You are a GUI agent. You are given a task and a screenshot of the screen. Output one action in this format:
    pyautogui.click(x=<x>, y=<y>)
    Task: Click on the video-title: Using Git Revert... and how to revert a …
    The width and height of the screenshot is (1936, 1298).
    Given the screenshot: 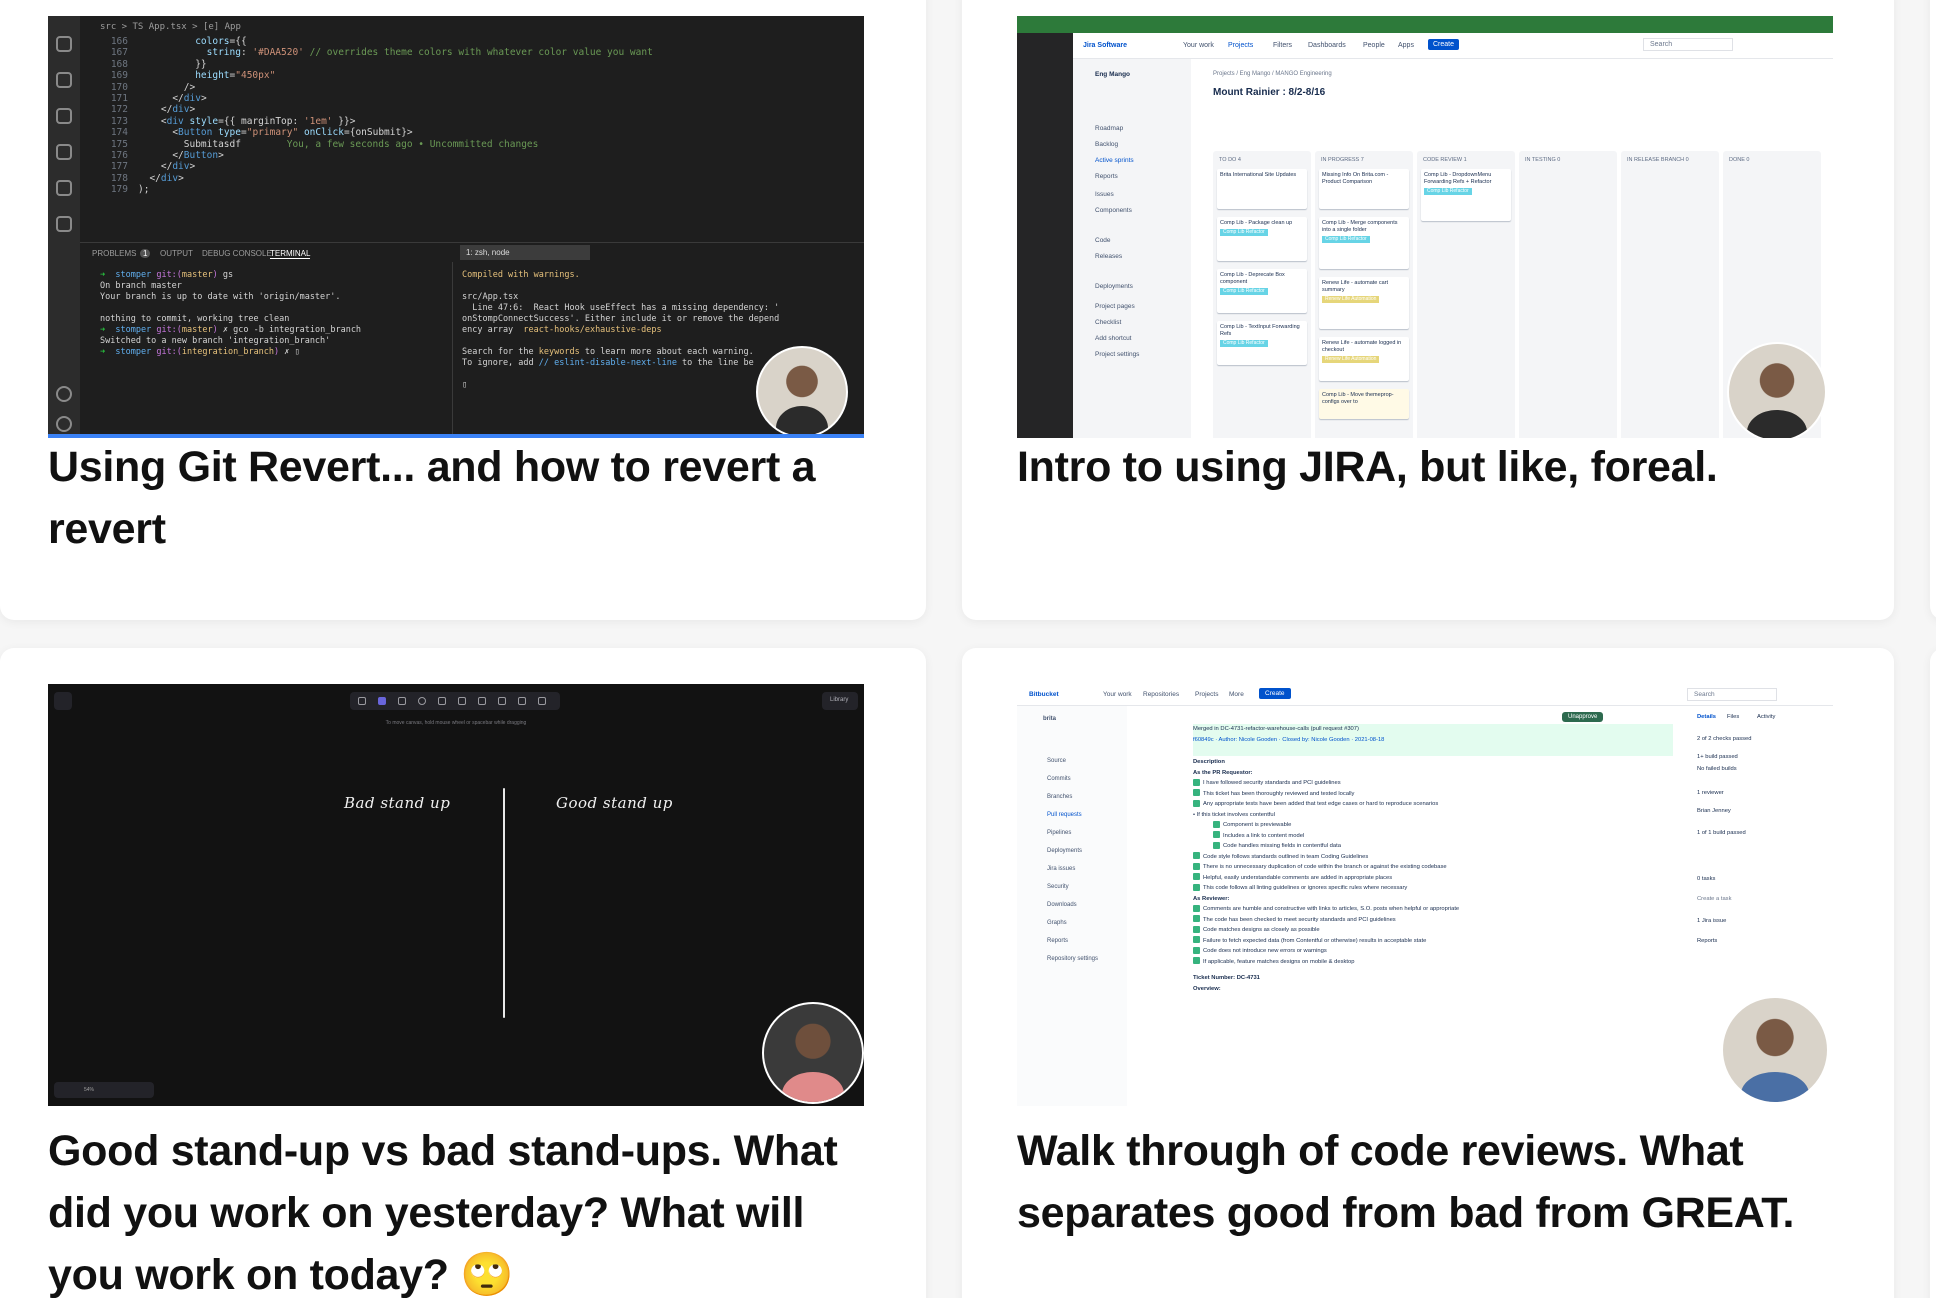 What is the action you would take?
    pyautogui.click(x=463, y=498)
    